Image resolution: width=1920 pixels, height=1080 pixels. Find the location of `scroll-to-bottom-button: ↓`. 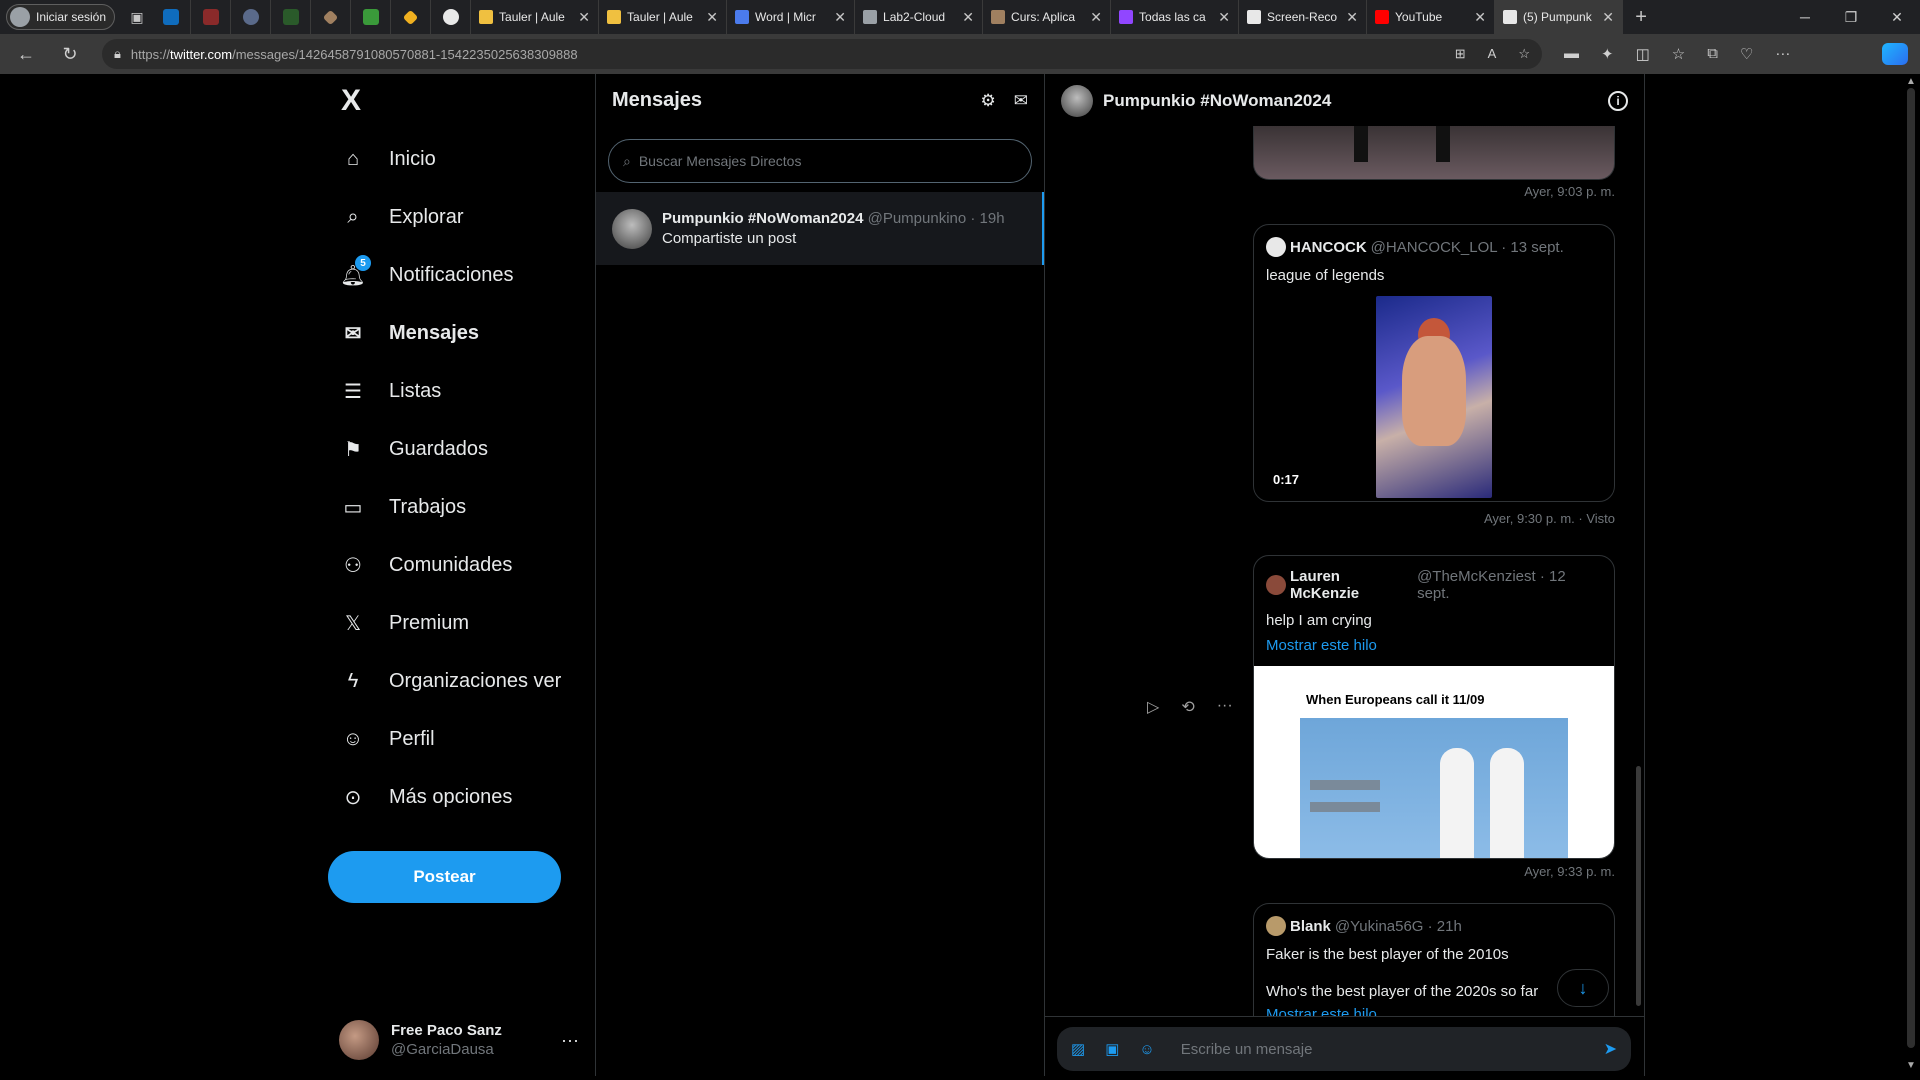

scroll-to-bottom-button: ↓ is located at coordinates (1583, 988).